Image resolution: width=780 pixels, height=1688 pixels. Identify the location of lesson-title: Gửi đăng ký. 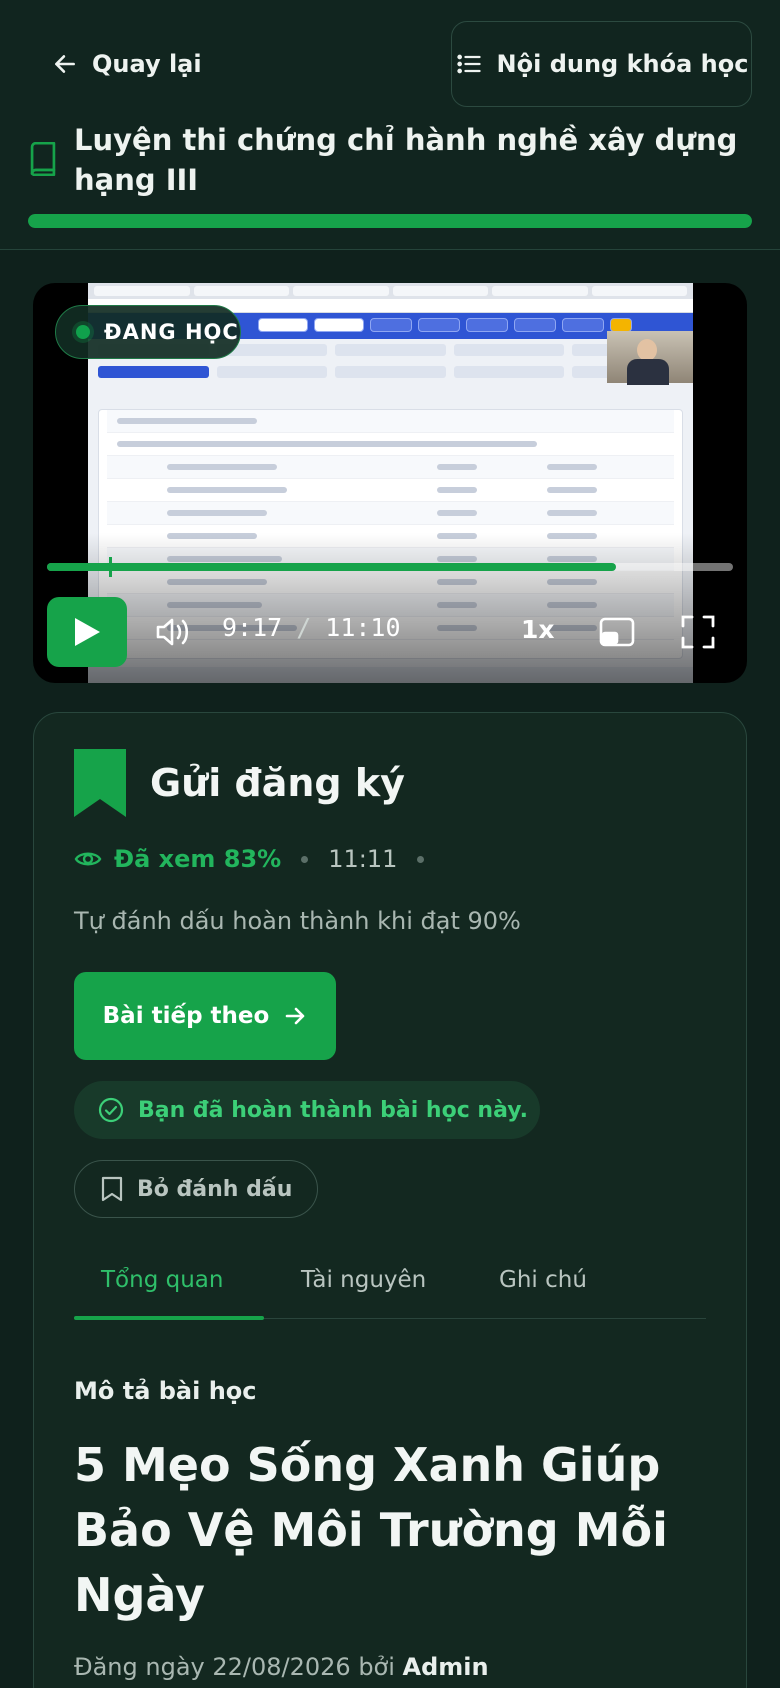
(277, 783).